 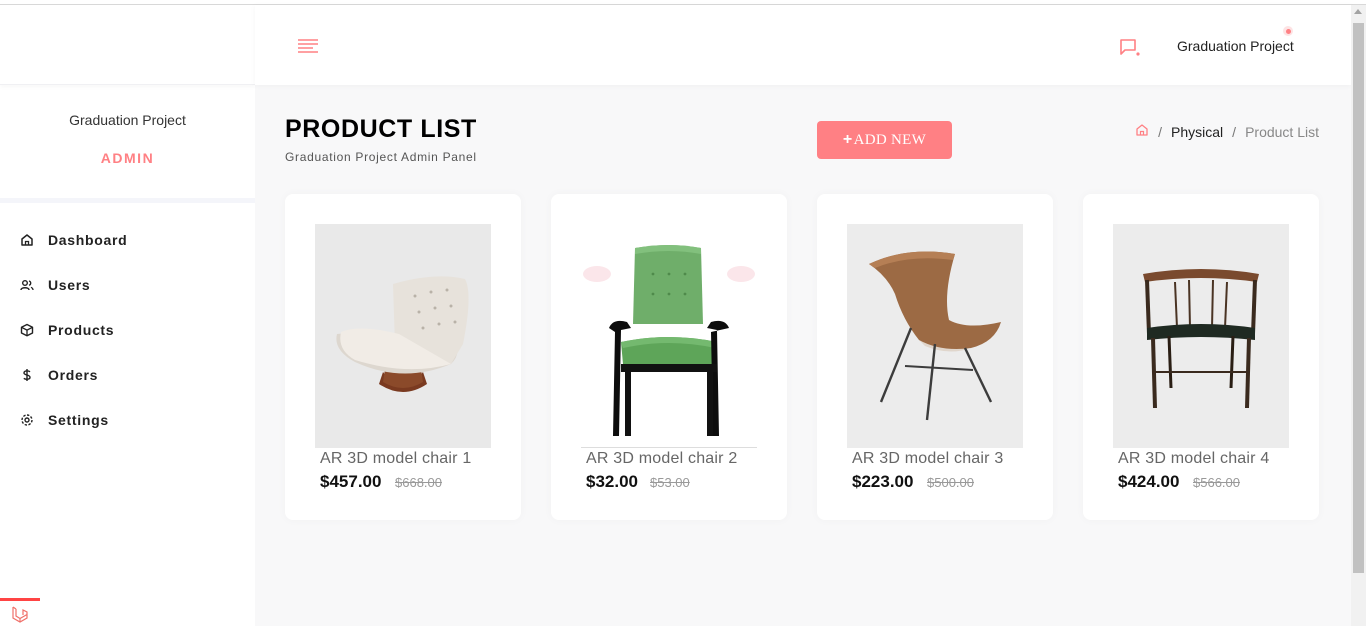 I want to click on sidebar-menu: Dashboard Users Products Orders Settings, so click(x=127, y=322).